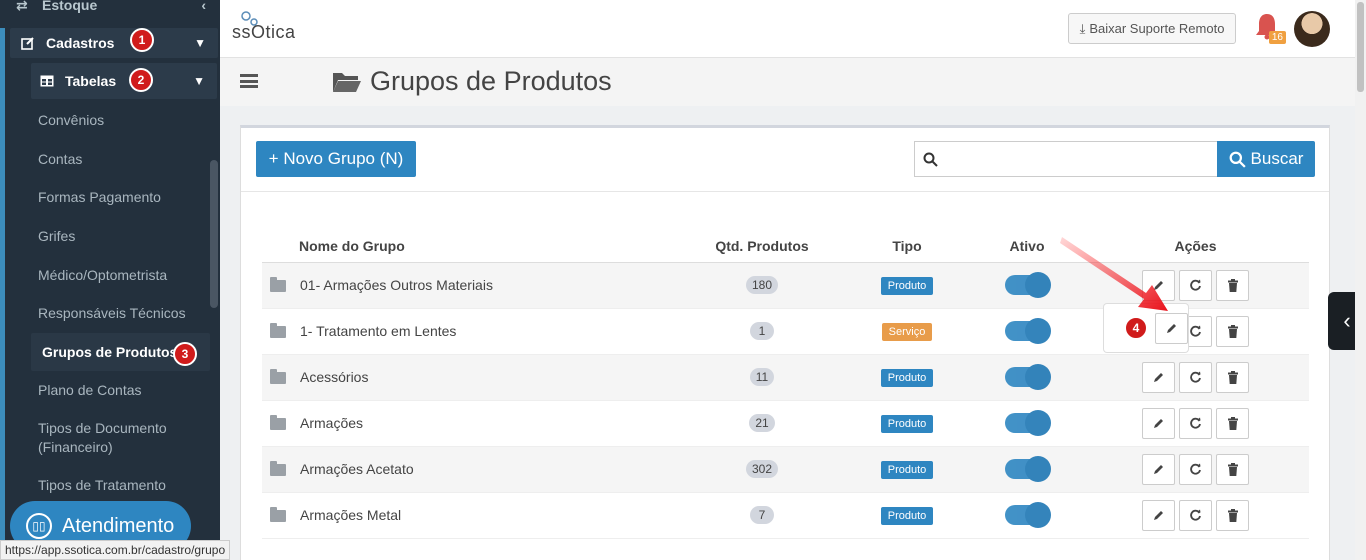 This screenshot has width=1366, height=560. I want to click on sidebar-item-label: Tabelas, so click(91, 81).